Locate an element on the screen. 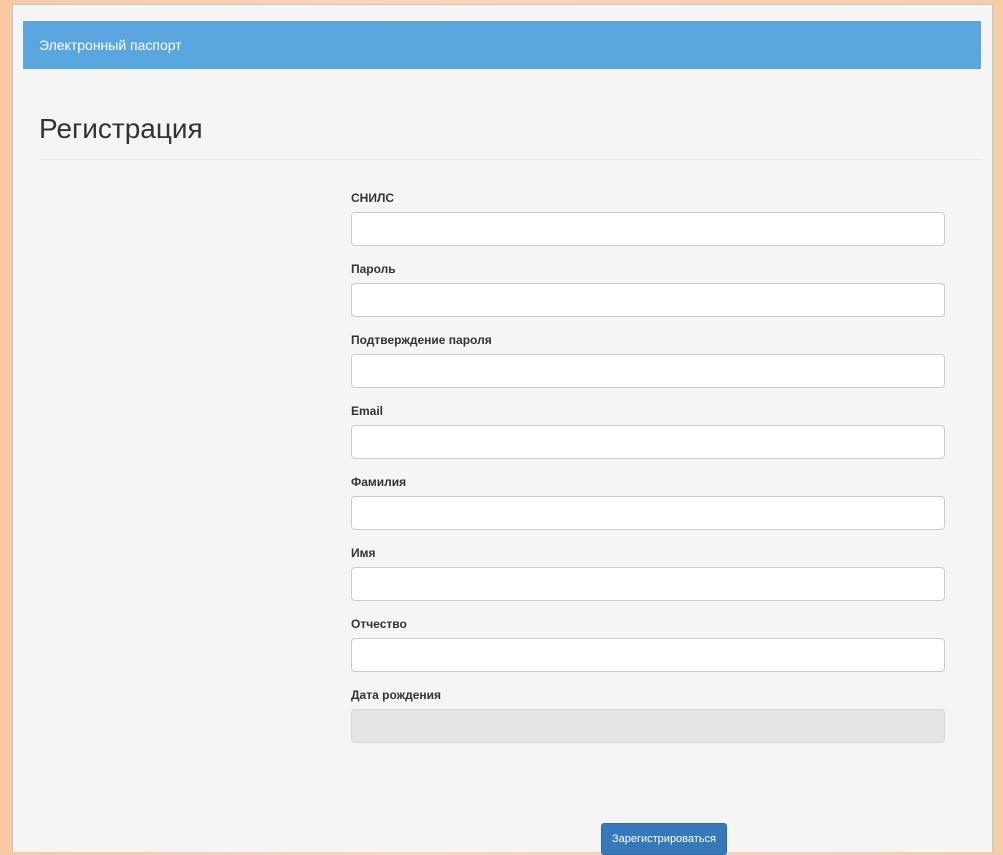  password-input is located at coordinates (648, 300).